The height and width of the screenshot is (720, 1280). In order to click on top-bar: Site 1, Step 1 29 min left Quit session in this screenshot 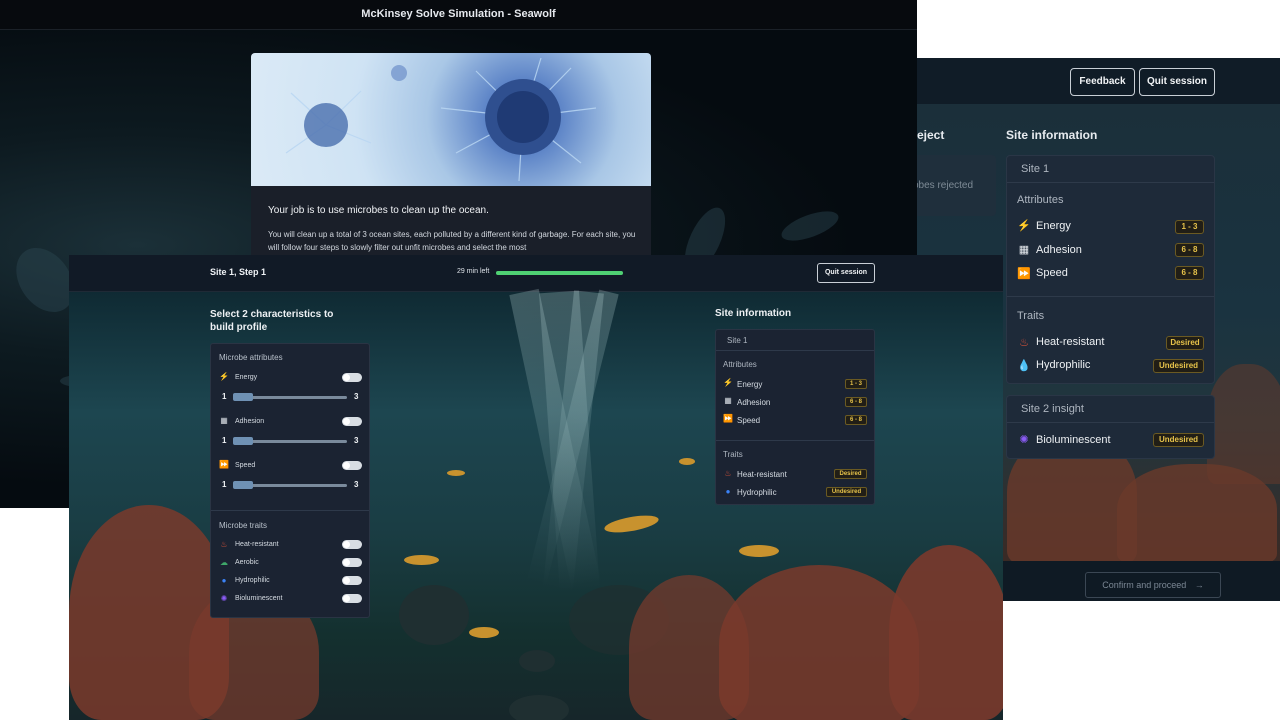, I will do `click(536, 273)`.